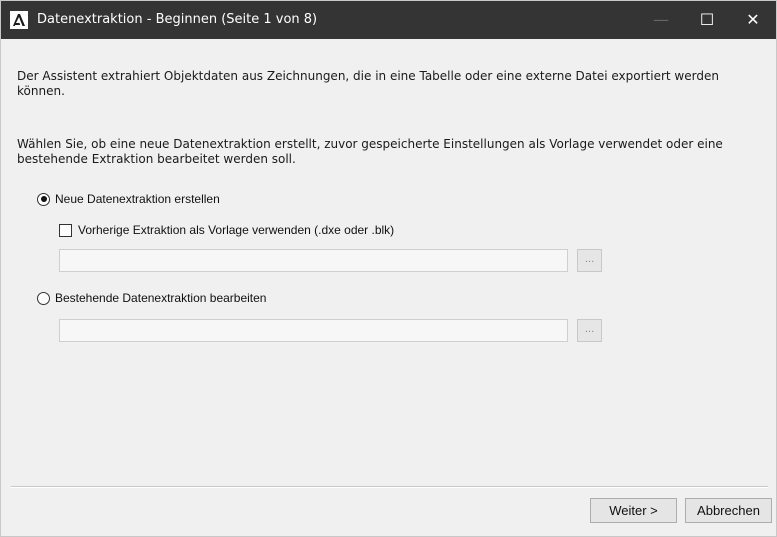 Image resolution: width=777 pixels, height=537 pixels. I want to click on radio-edit-extraction-indicator, so click(43, 298).